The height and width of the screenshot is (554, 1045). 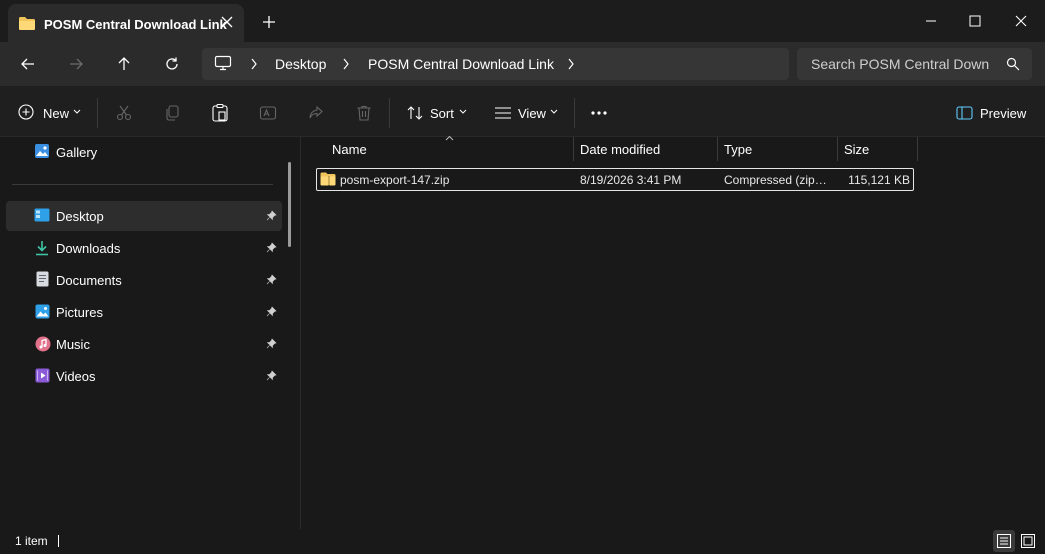 I want to click on more-options-icon, so click(x=599, y=113).